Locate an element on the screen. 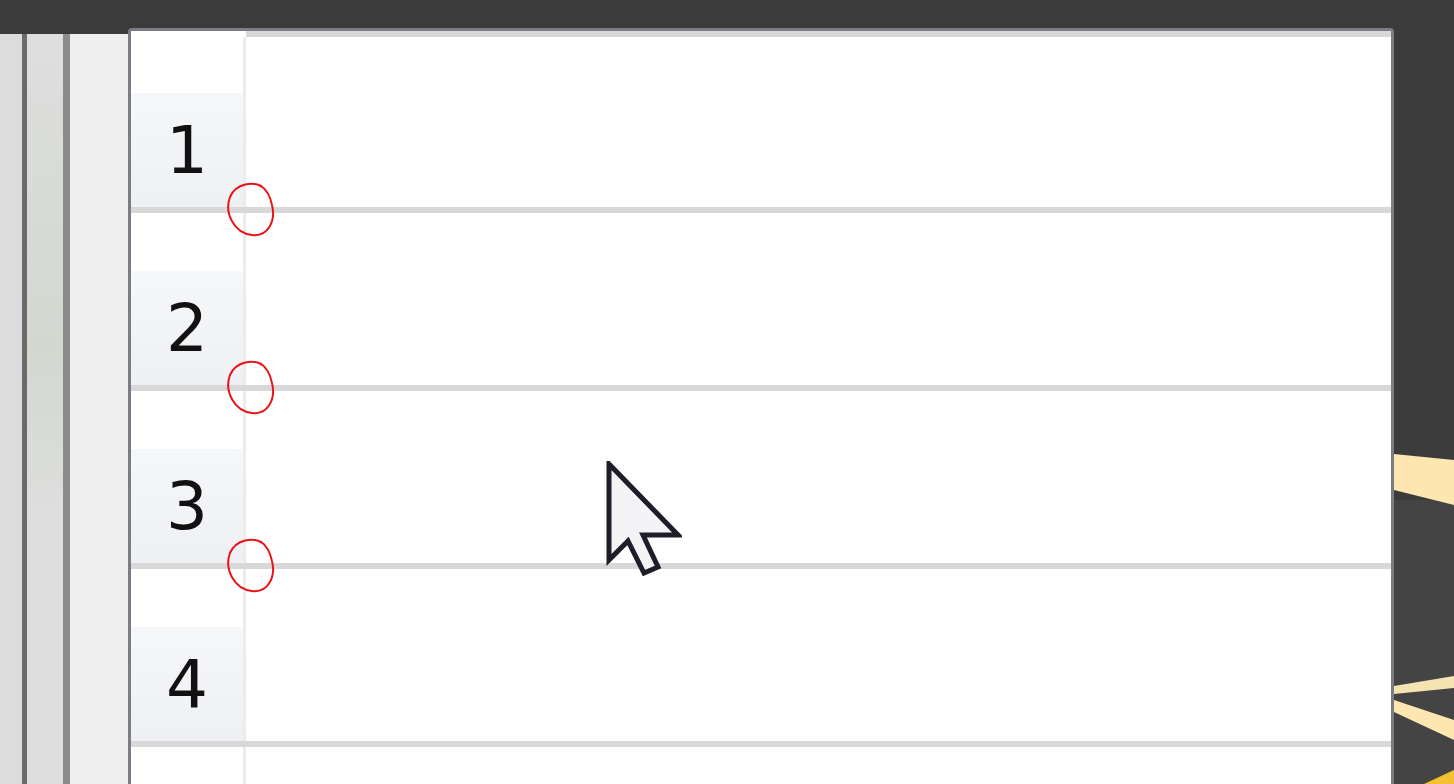 Image resolution: width=1454 pixels, height=784 pixels. row-number: 2 is located at coordinates (187, 328).